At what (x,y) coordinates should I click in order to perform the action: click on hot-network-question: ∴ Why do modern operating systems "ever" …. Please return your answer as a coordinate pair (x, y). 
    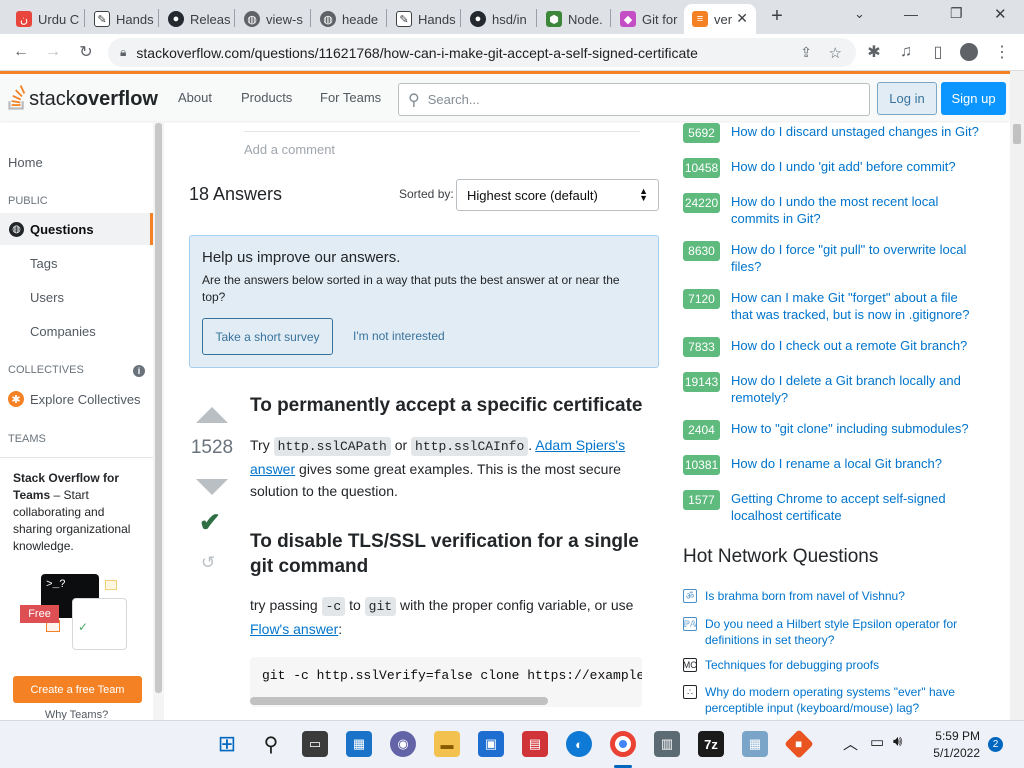
    Looking at the image, I should click on (833, 700).